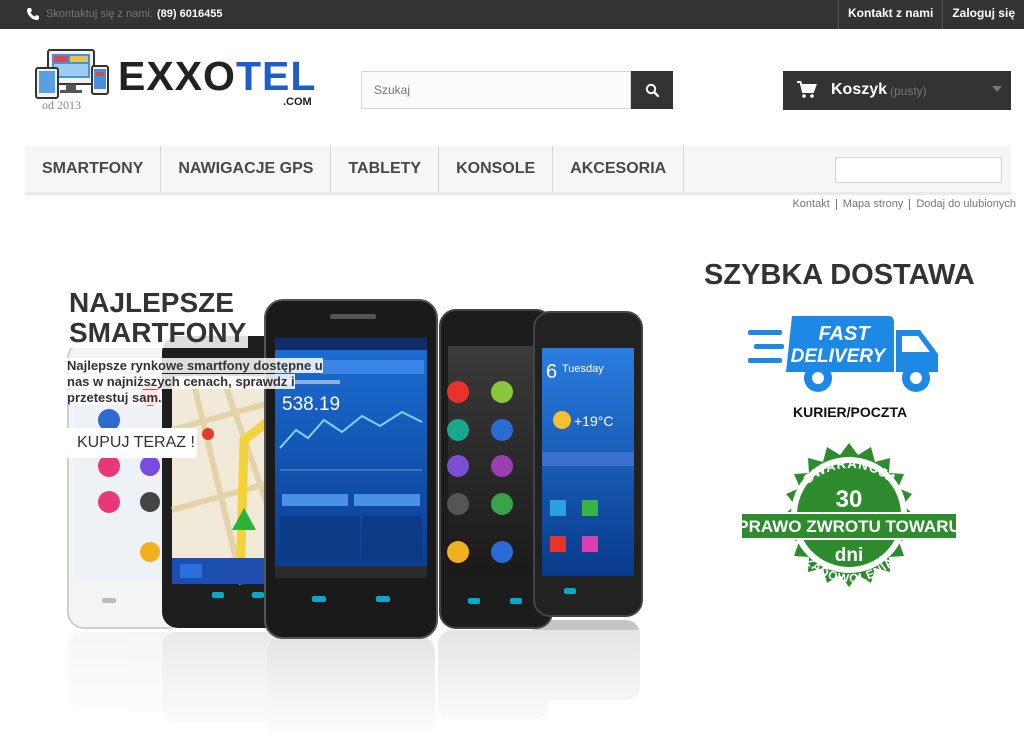  Describe the element at coordinates (33, 14) in the screenshot. I see `phone-icon` at that location.